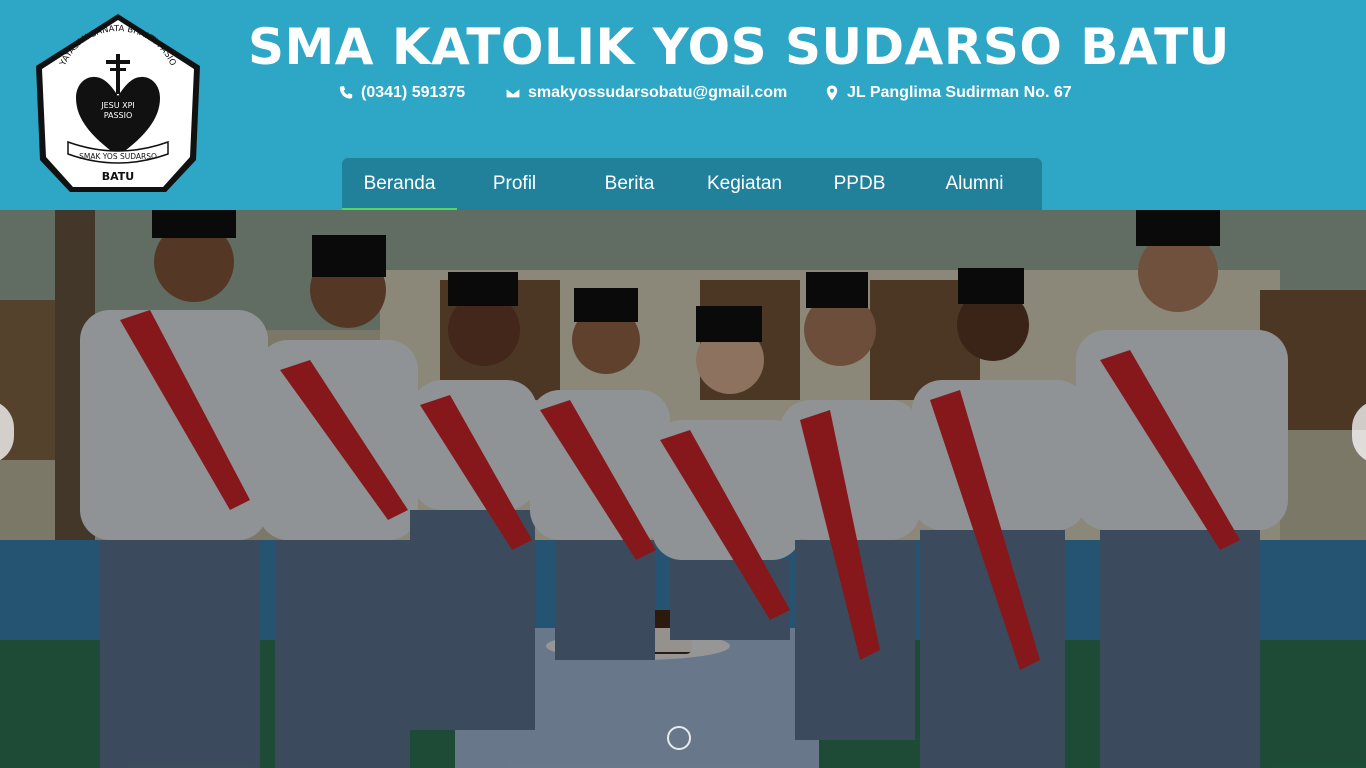 This screenshot has width=1366, height=768. I want to click on phone-text: (0341) 591375, so click(413, 92).